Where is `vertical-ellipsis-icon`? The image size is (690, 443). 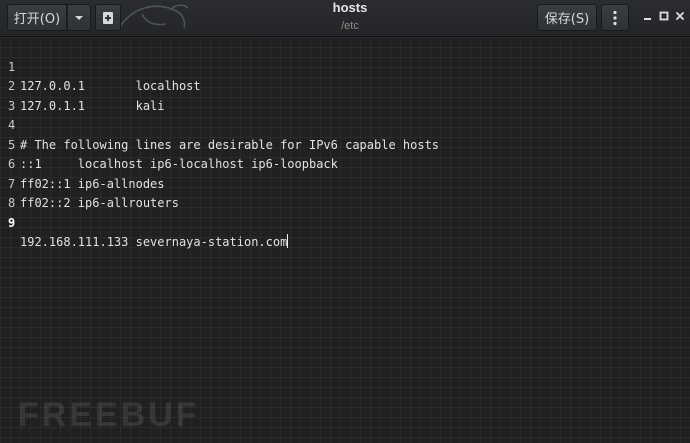 vertical-ellipsis-icon is located at coordinates (615, 17).